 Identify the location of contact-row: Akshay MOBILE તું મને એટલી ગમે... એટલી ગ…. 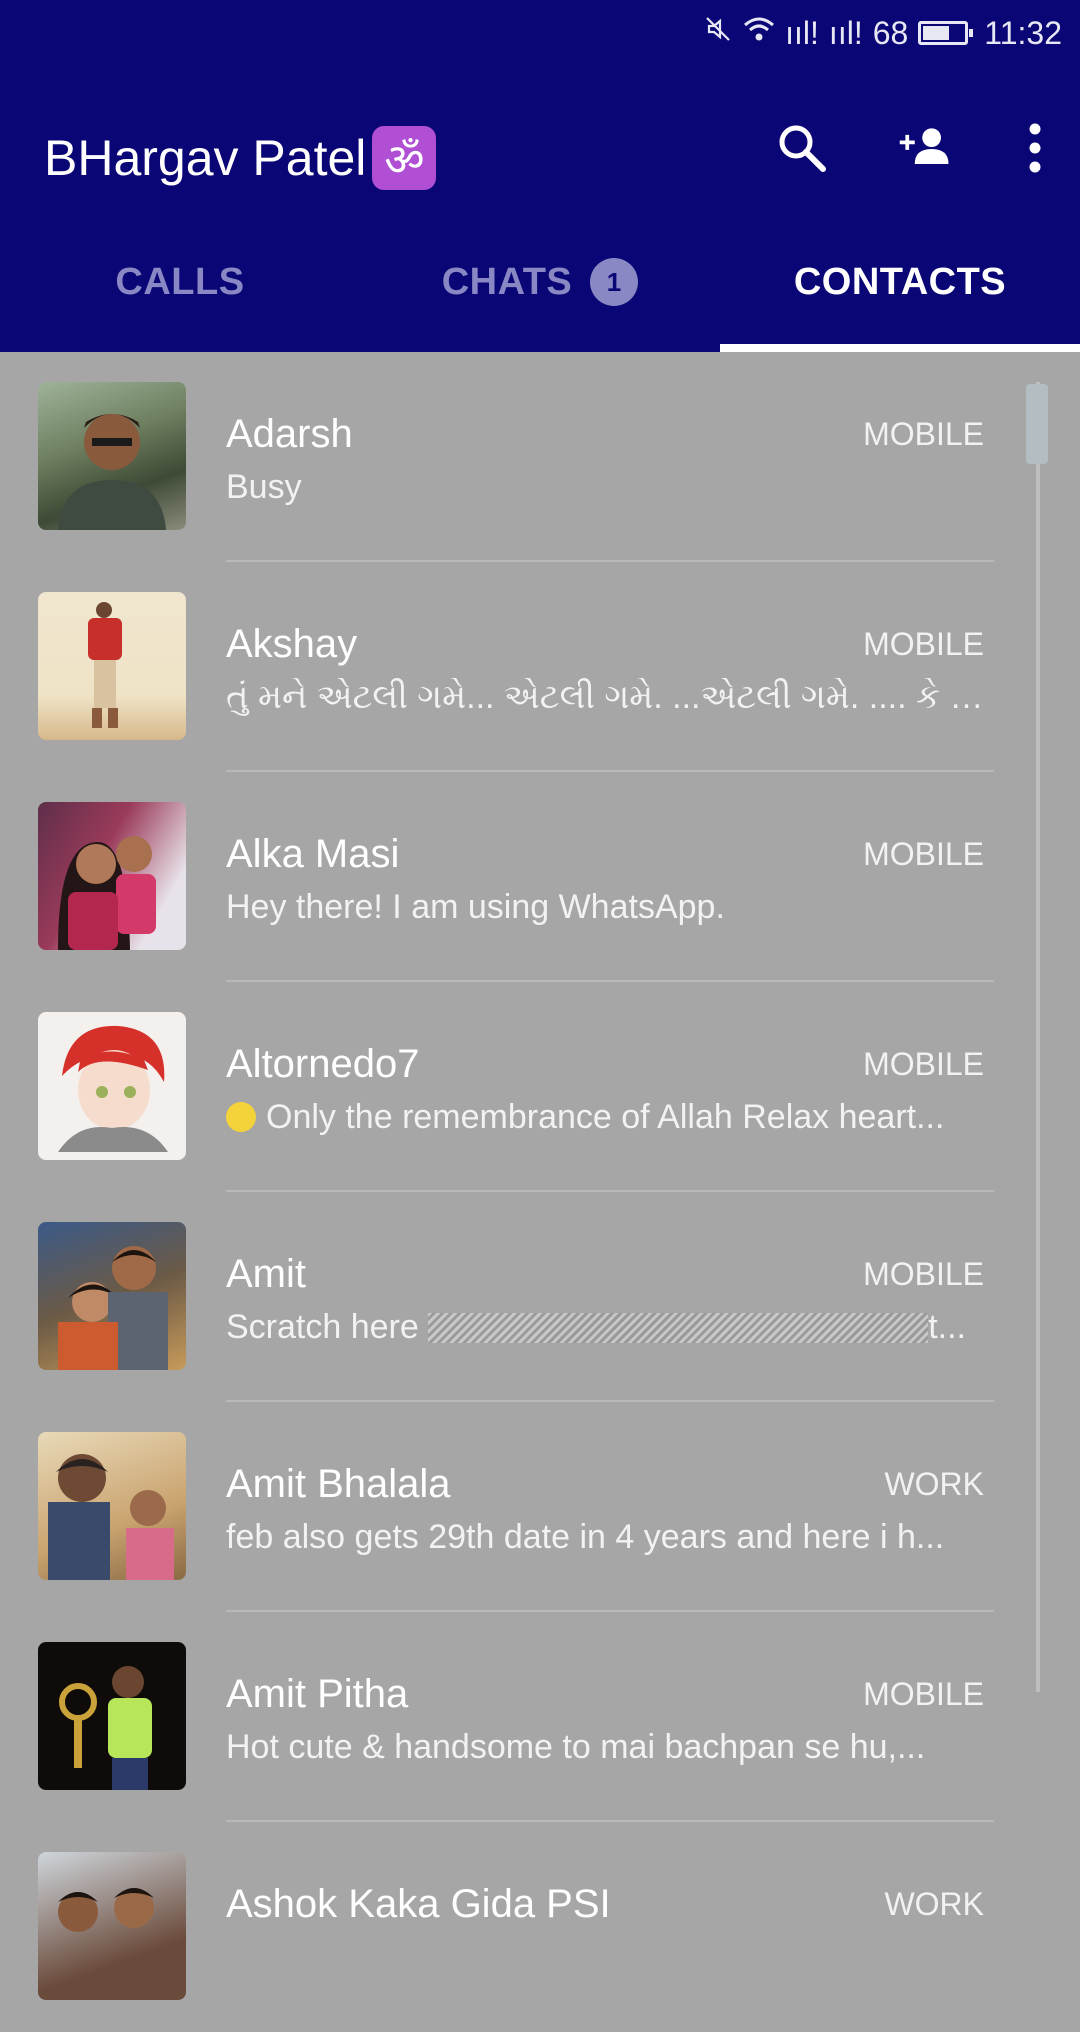
(540, 667).